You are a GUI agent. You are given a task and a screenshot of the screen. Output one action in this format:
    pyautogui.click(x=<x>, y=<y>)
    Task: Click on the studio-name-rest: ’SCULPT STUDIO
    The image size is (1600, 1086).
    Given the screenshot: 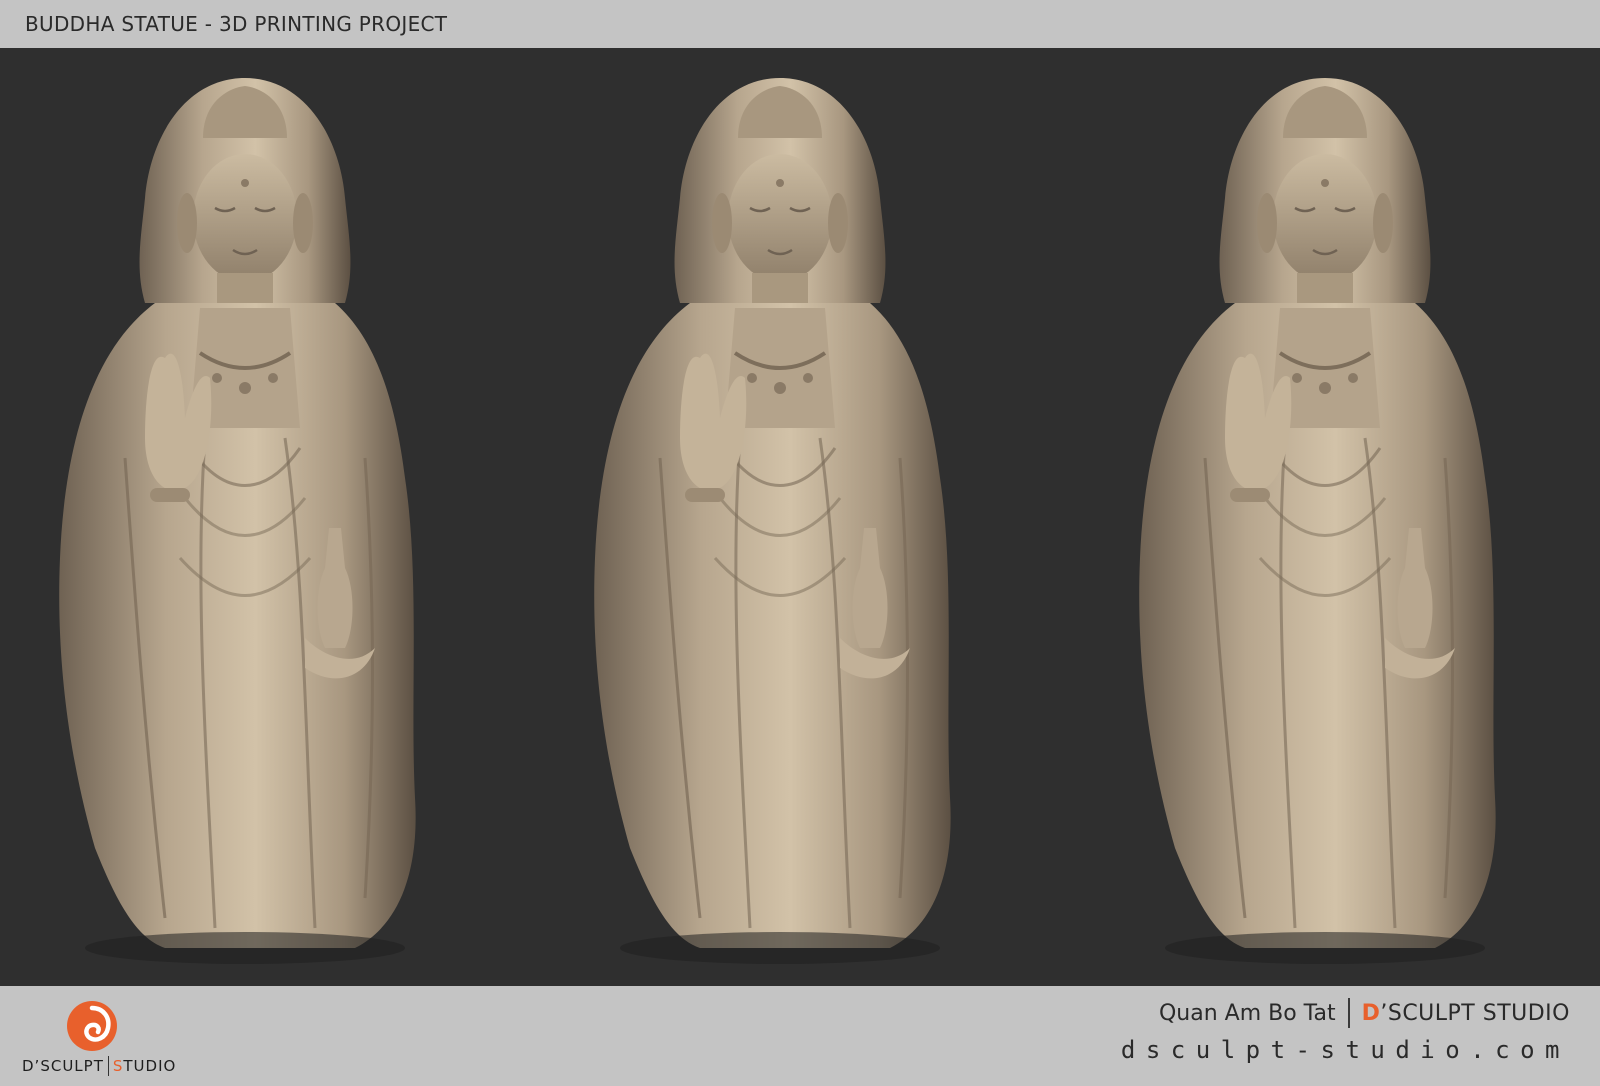 What is the action you would take?
    pyautogui.click(x=1475, y=1013)
    